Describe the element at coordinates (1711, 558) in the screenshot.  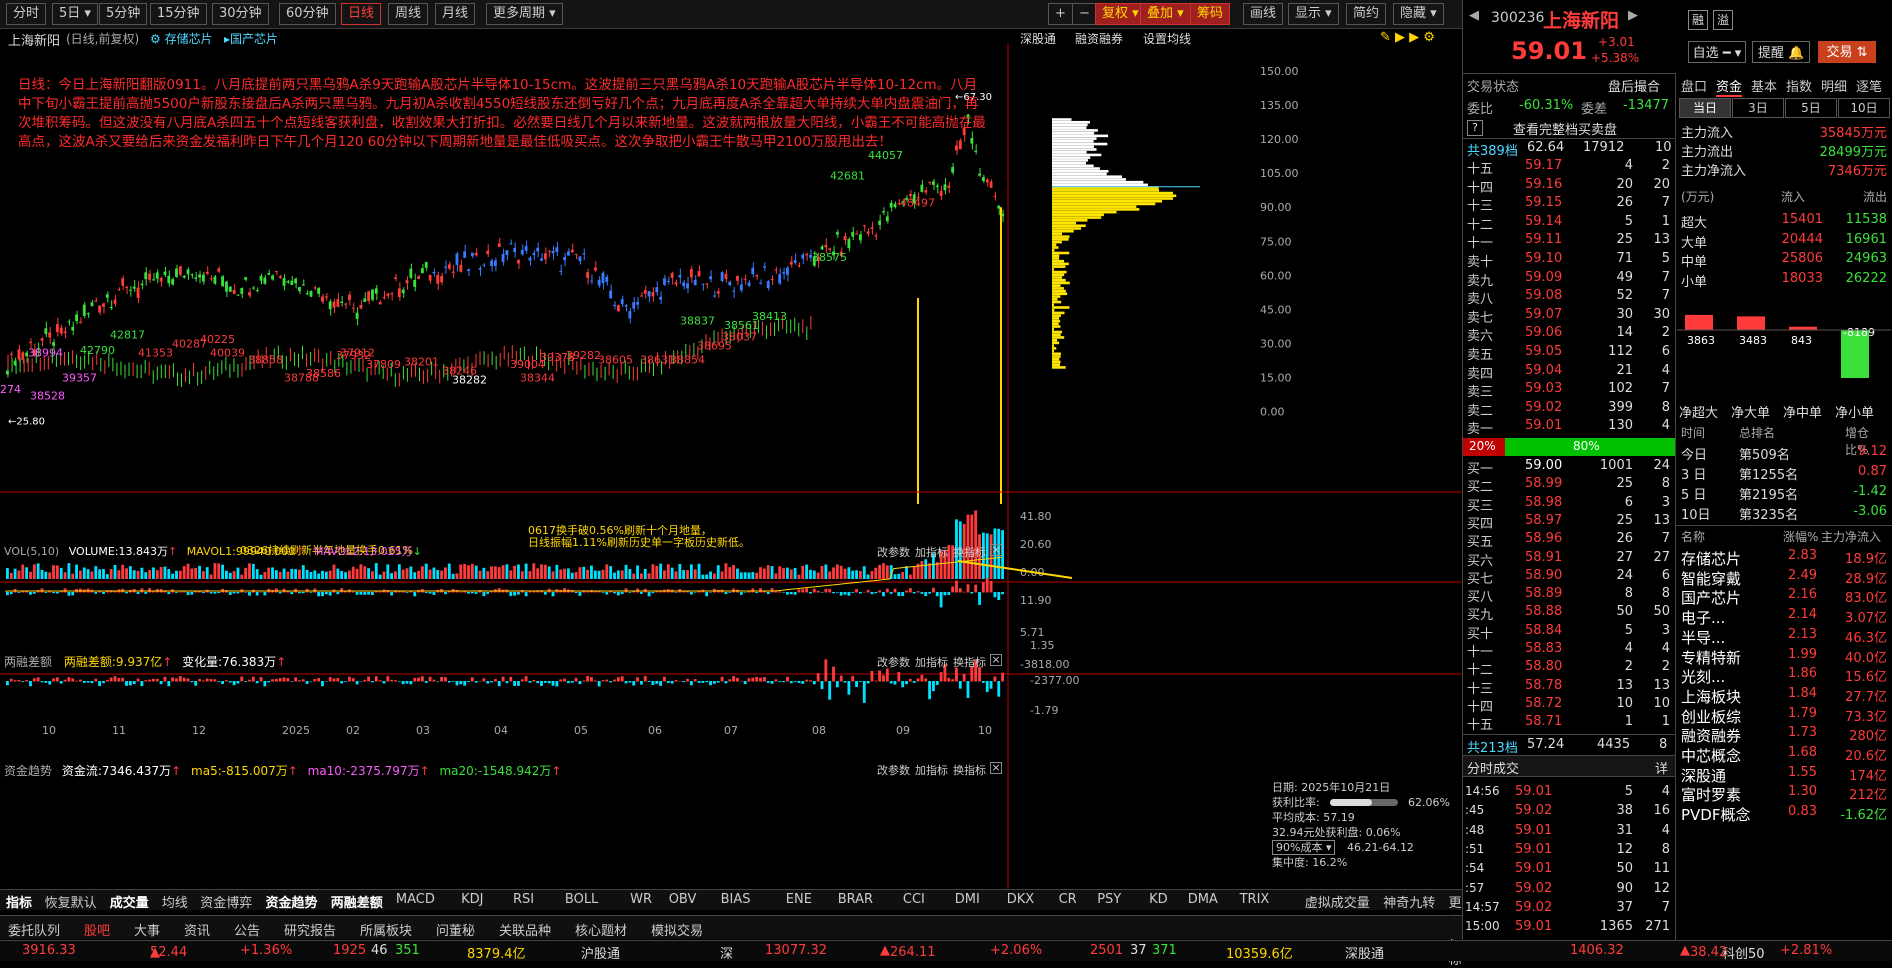
I see `sector-name: 存储芯片` at that location.